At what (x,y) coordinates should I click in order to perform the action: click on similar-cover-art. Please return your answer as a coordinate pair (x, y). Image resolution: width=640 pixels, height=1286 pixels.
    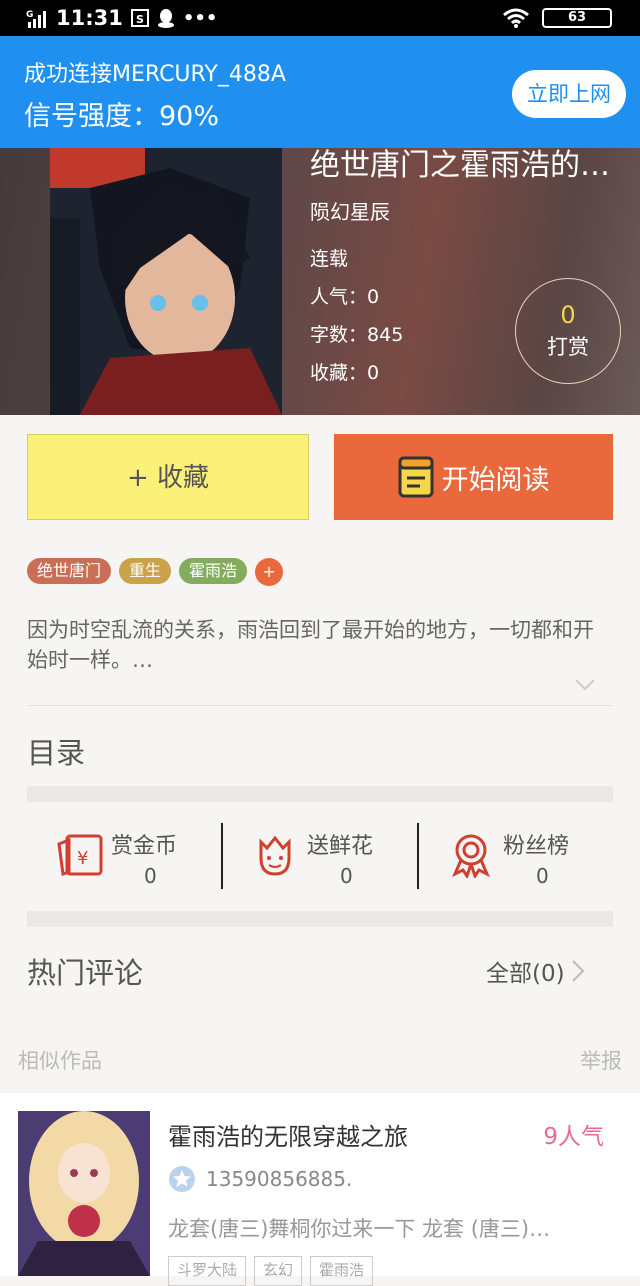
    Looking at the image, I should click on (84, 1193).